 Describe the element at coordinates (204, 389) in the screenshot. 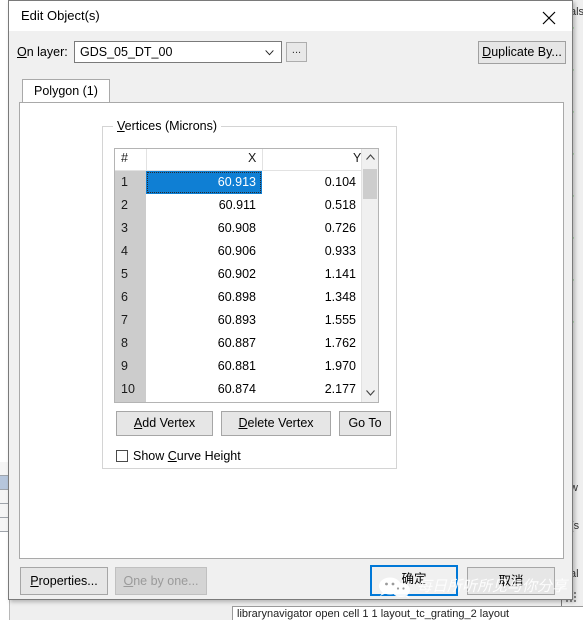

I see `cell-x: 60.874` at that location.